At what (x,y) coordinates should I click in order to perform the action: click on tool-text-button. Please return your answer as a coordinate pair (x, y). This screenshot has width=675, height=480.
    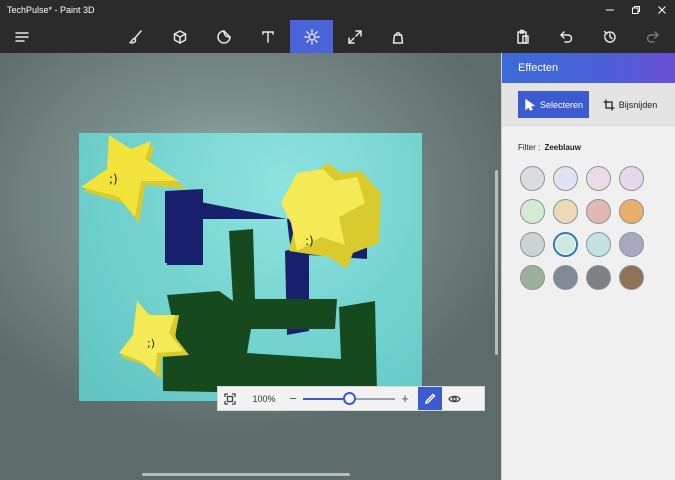
    Looking at the image, I should click on (268, 36).